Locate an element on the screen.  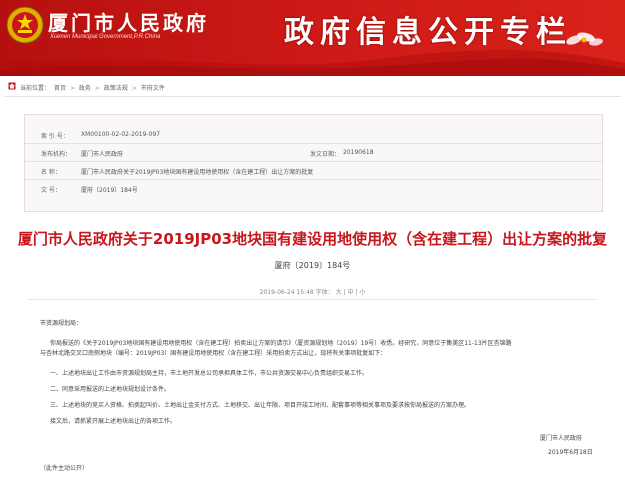
breadcrumb-prefix: 当前位置： is located at coordinates (35, 88).